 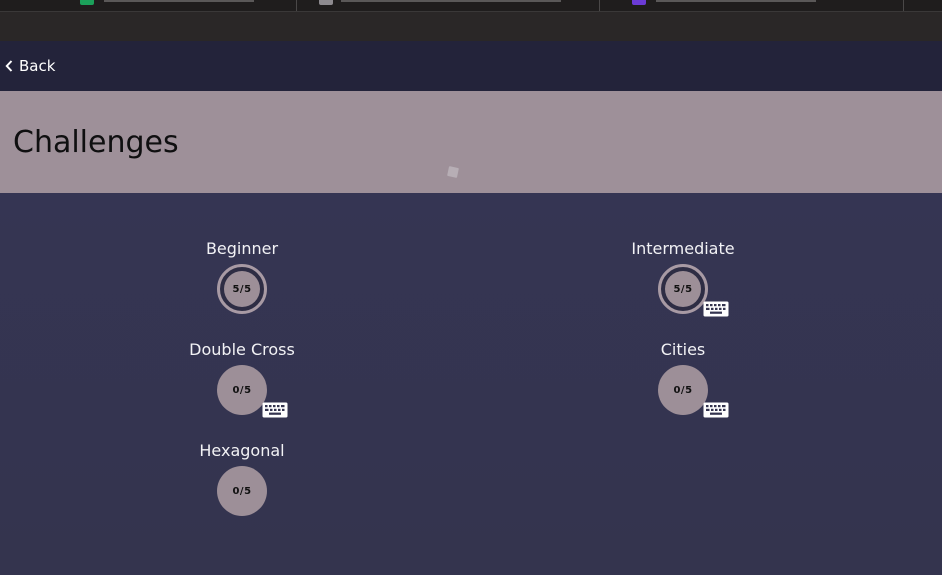 What do you see at coordinates (683, 349) in the screenshot?
I see `challenge-name: Cities` at bounding box center [683, 349].